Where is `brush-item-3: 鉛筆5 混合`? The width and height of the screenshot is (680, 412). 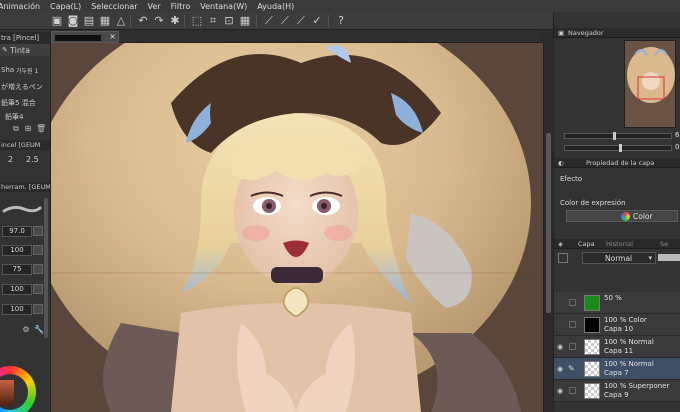 brush-item-3: 鉛筆5 混合 is located at coordinates (25, 103).